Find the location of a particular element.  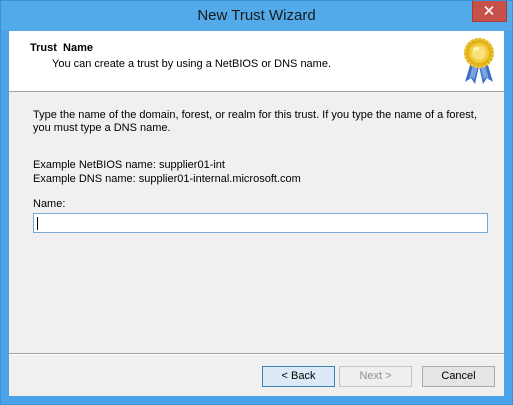

next-button: Next > is located at coordinates (375, 376).